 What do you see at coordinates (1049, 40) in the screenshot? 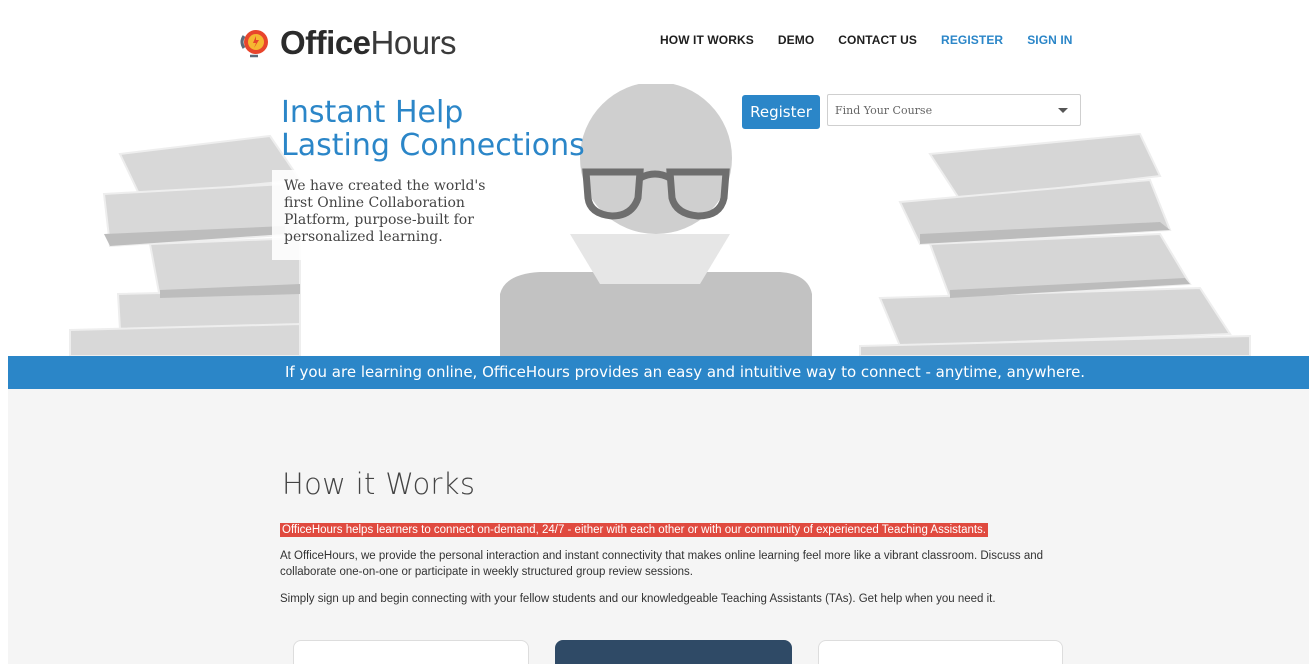
I see `nav-sign-in: SIGN IN` at bounding box center [1049, 40].